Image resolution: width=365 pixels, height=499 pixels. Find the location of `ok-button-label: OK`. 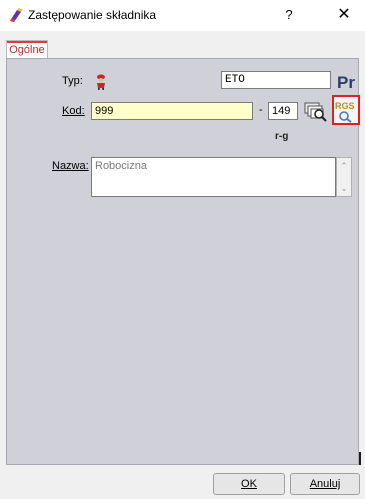

ok-button-label: OK is located at coordinates (249, 484).